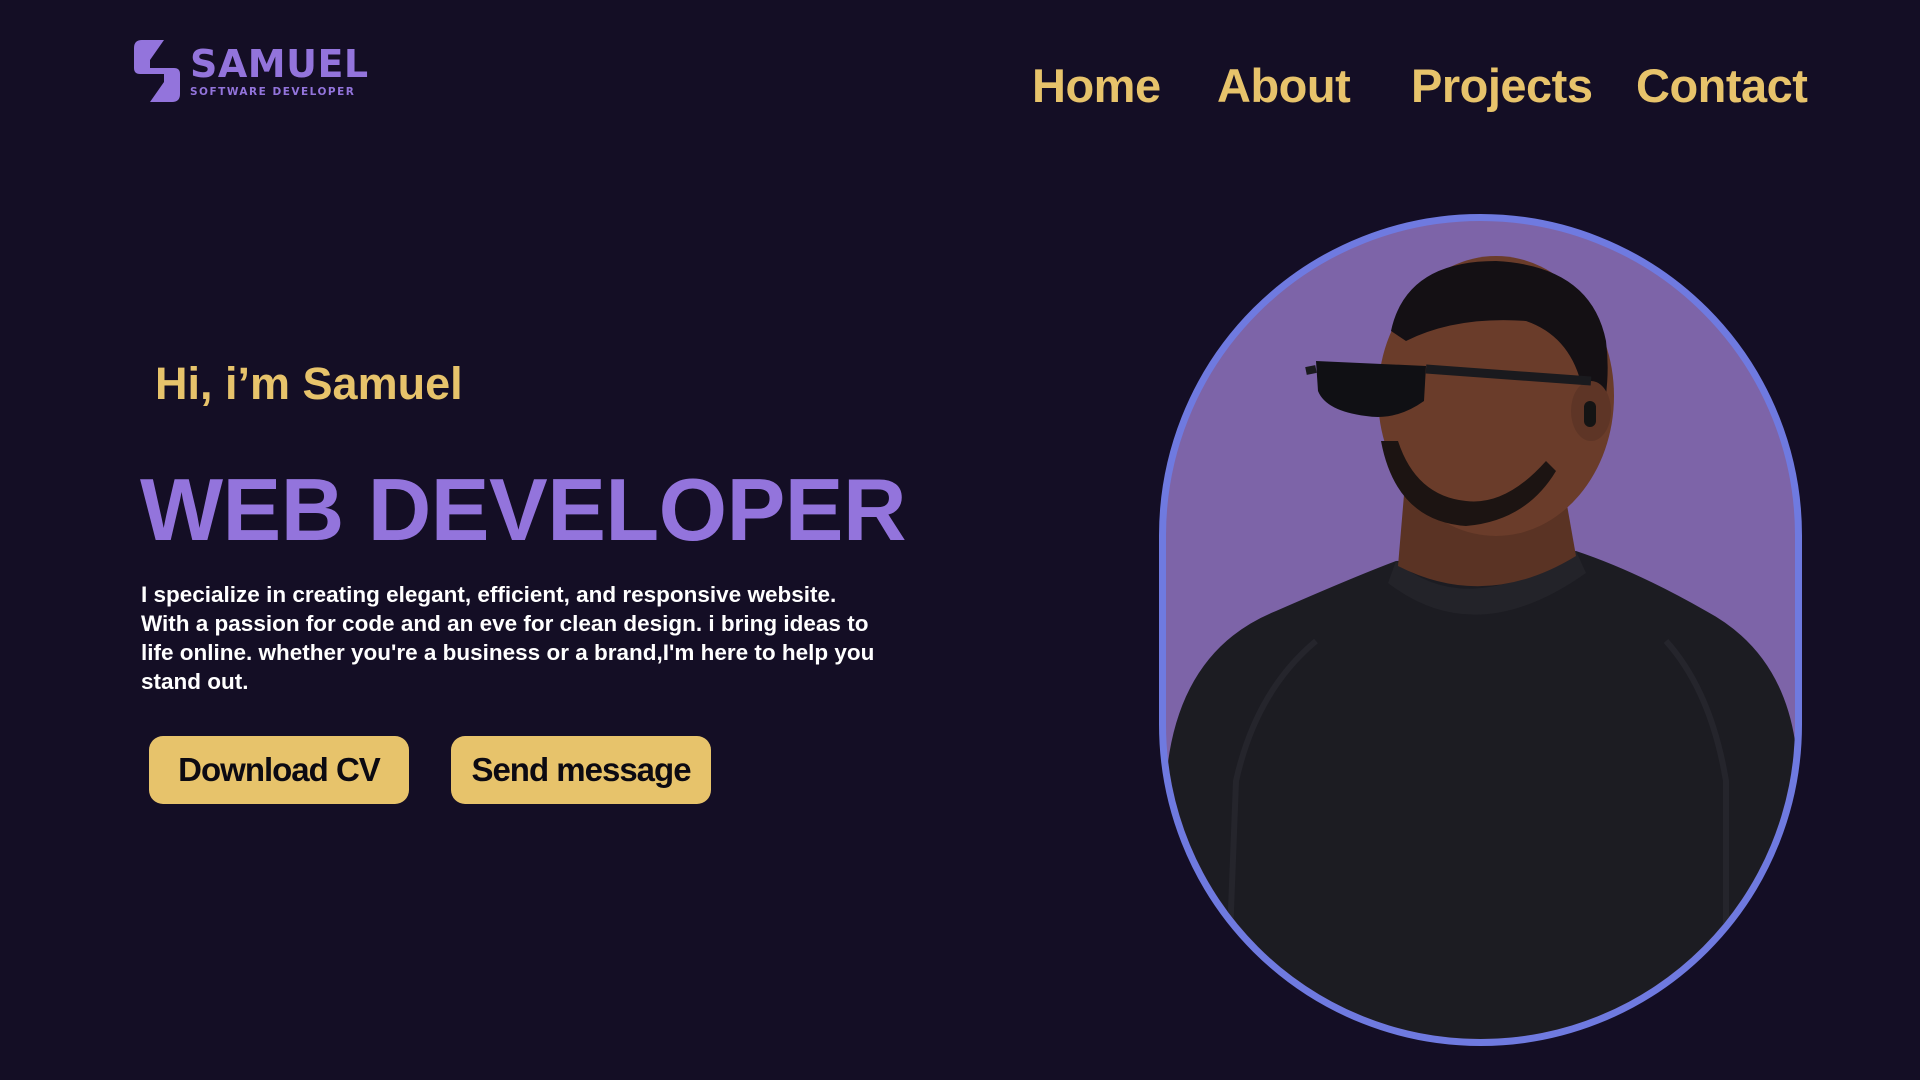  Describe the element at coordinates (273, 92) in the screenshot. I see `brand-tagline: SOFTWARE DEVELOPER` at that location.